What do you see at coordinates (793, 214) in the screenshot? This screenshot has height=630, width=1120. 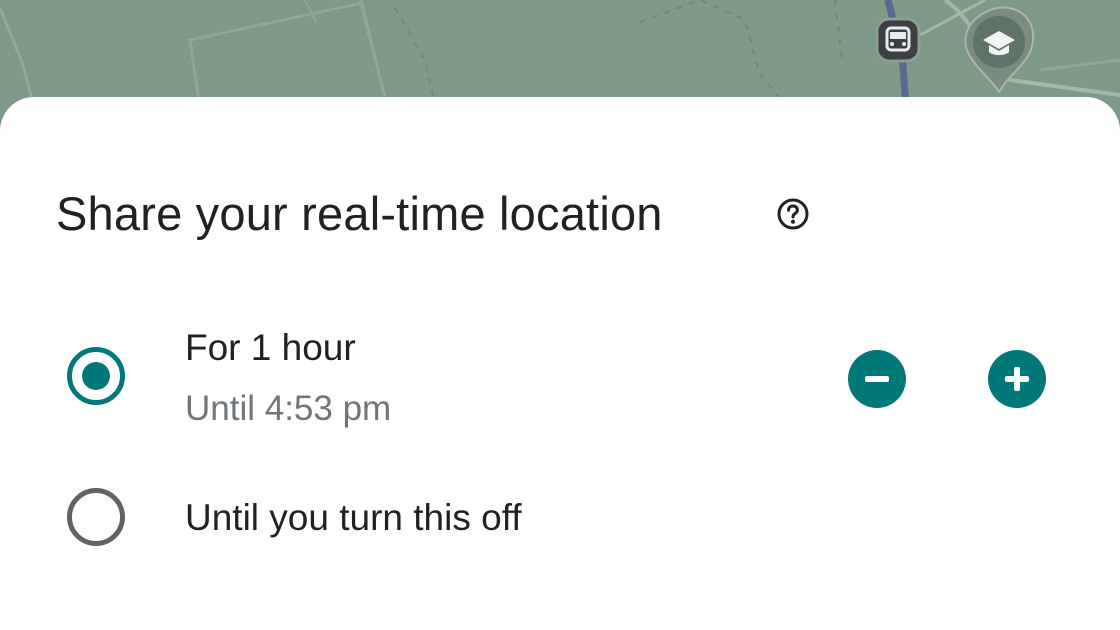 I see `help-circle-icon` at bounding box center [793, 214].